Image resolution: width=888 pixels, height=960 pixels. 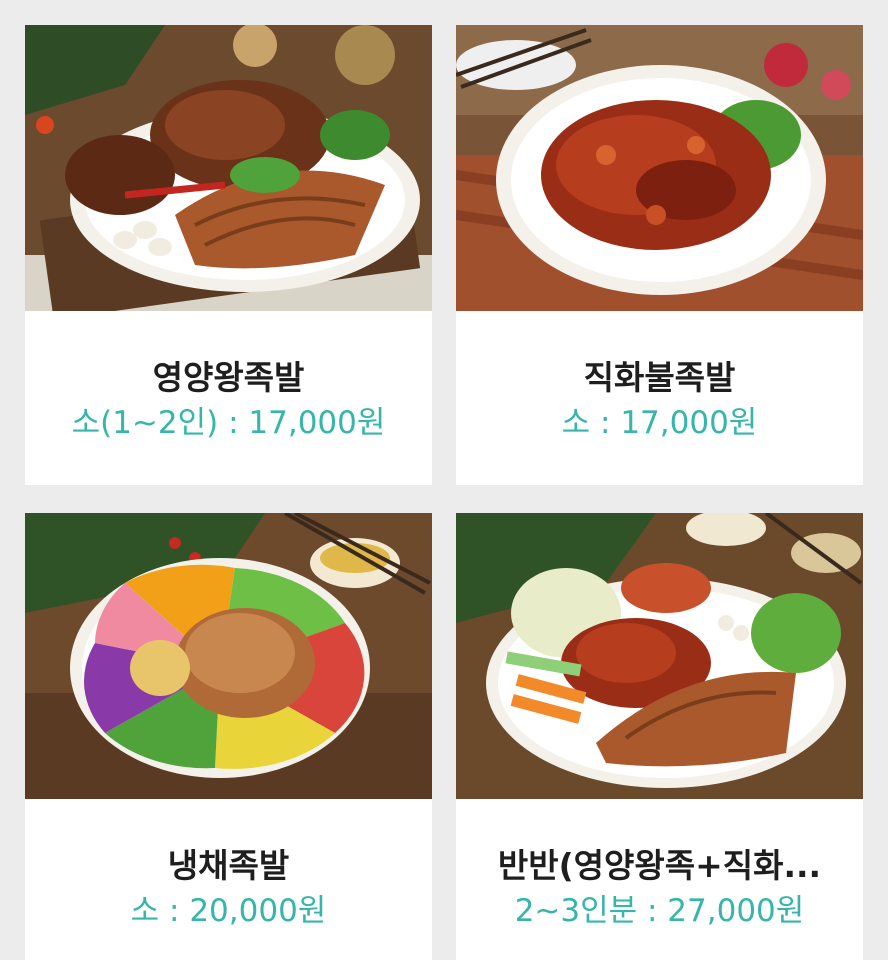 I want to click on menu-item-price: 소 : 17,000원, so click(x=659, y=423).